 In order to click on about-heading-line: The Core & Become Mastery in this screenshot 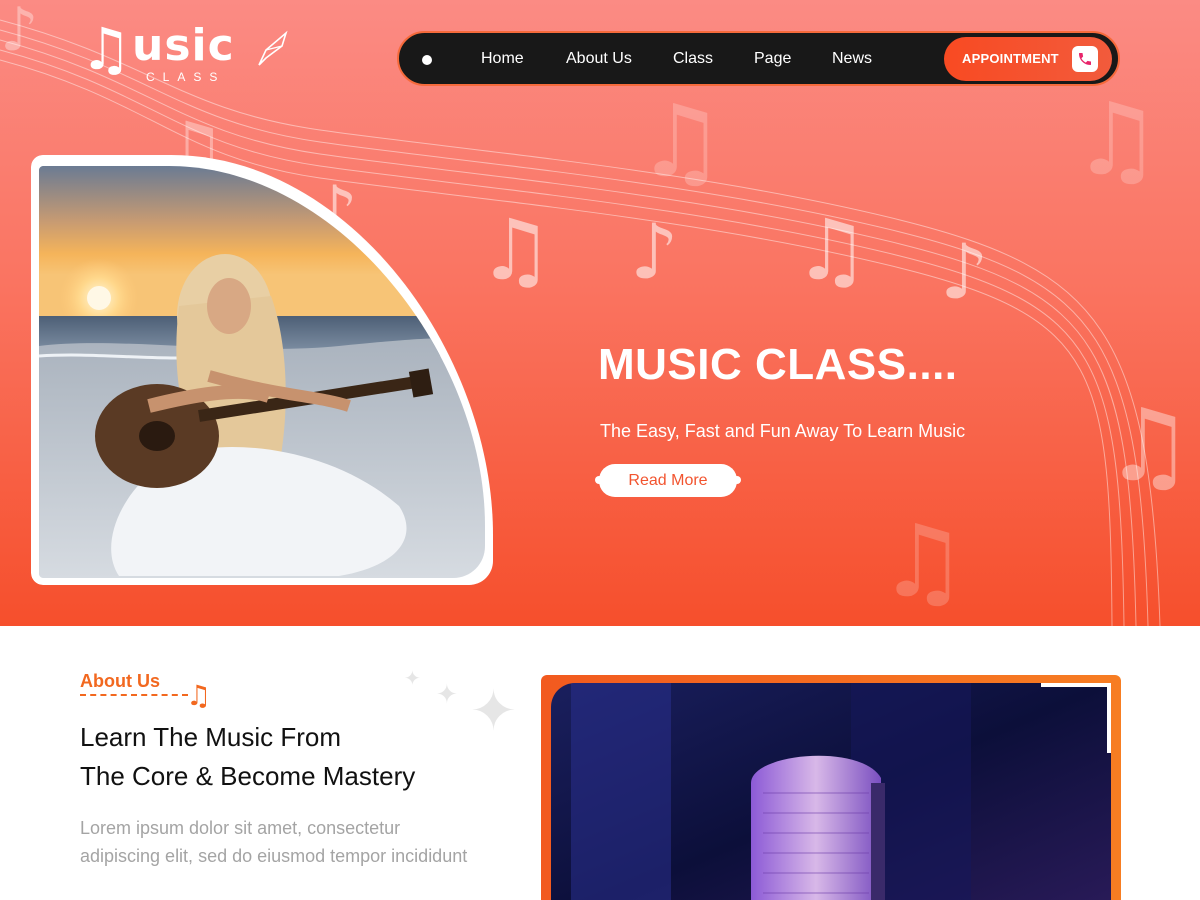, I will do `click(248, 776)`.